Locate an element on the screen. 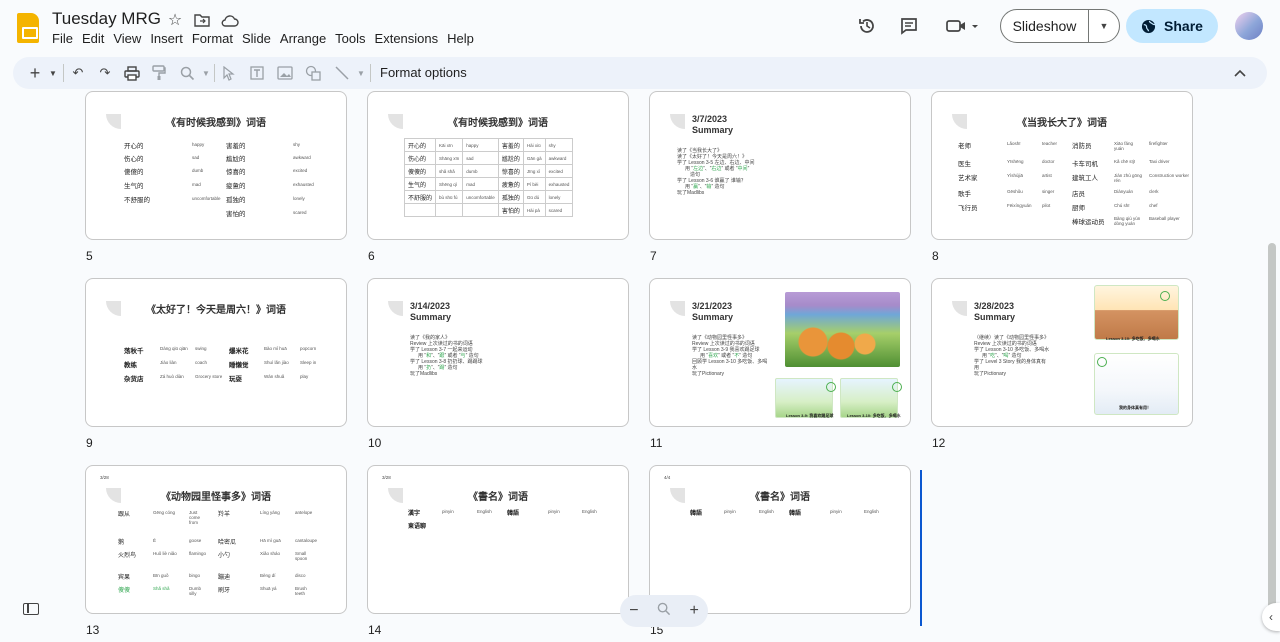 The image size is (1280, 642). line-icon is located at coordinates (342, 73).